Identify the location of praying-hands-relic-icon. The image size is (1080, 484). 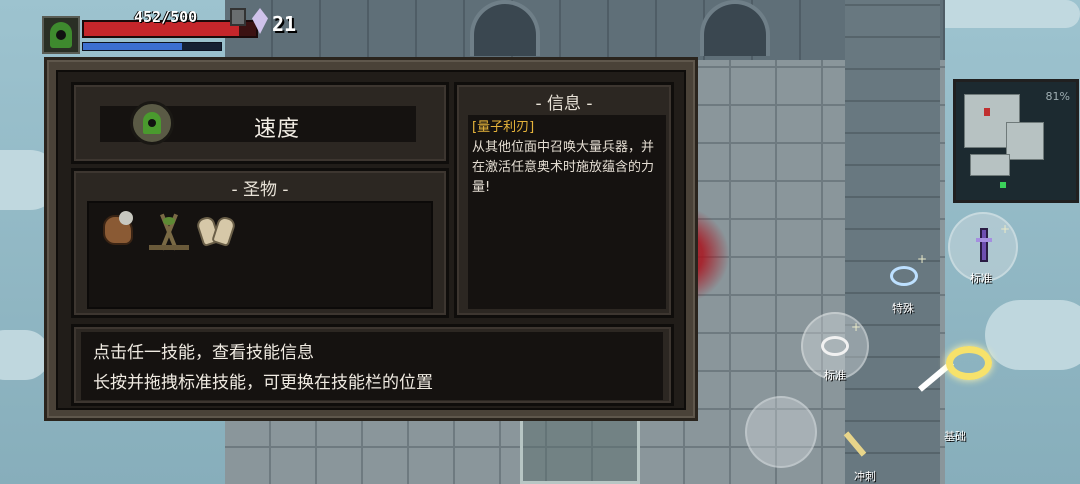
(217, 231).